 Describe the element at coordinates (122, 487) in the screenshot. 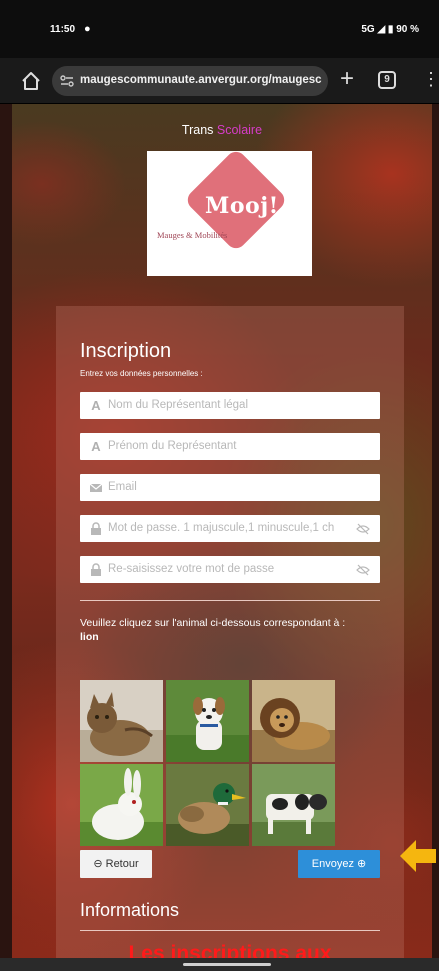

I see `email-placeholder: Email` at that location.